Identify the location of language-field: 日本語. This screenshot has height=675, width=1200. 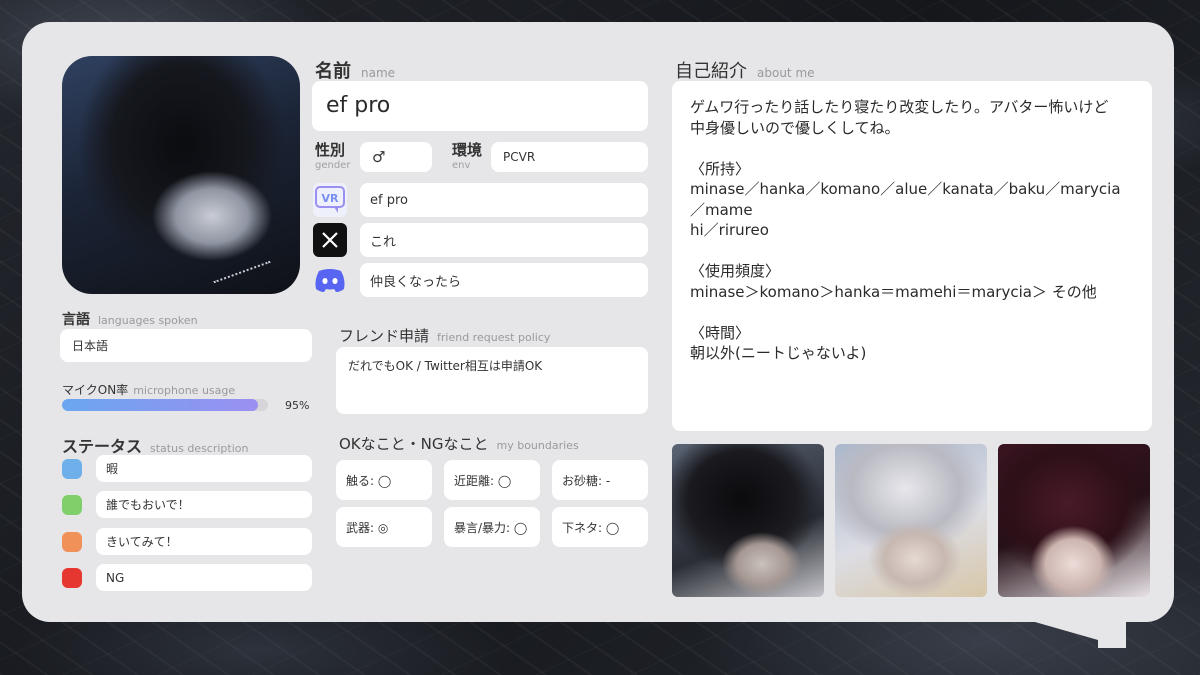
(186, 345).